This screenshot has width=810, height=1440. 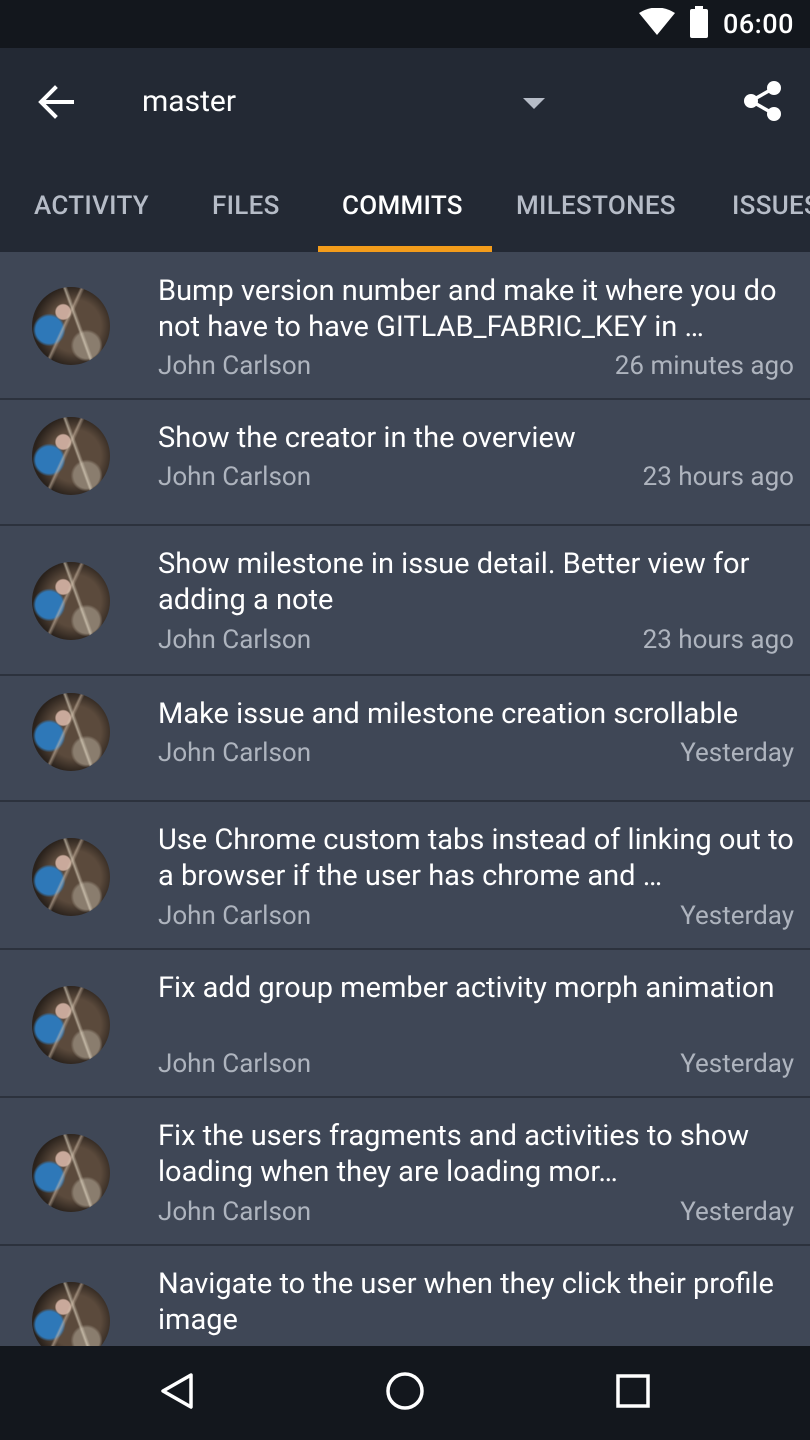 I want to click on arrow-left-icon, so click(x=56, y=104).